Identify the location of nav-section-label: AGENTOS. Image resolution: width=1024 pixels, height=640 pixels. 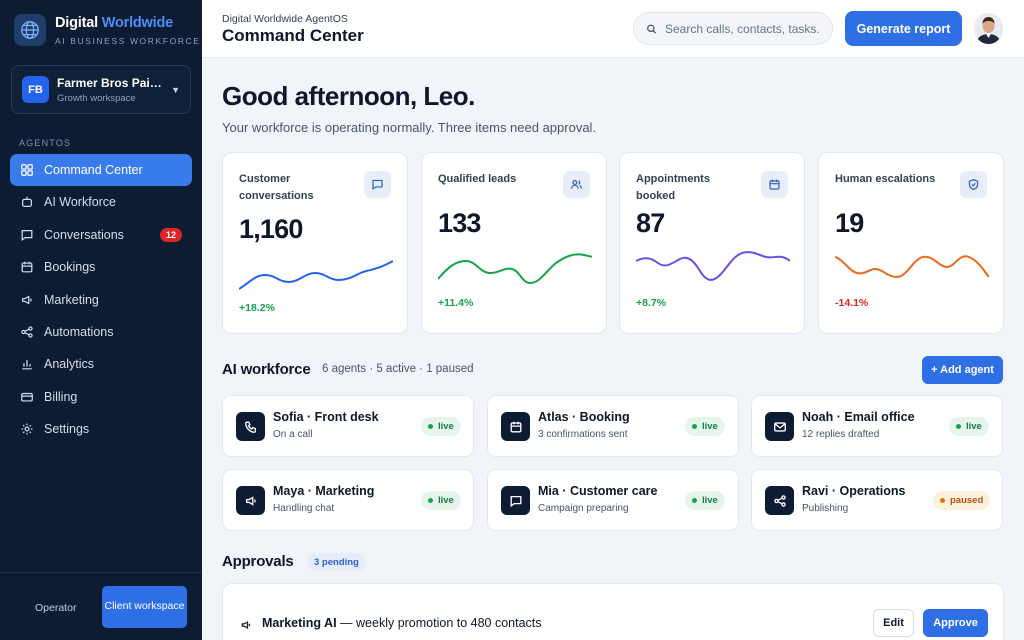
(45, 143).